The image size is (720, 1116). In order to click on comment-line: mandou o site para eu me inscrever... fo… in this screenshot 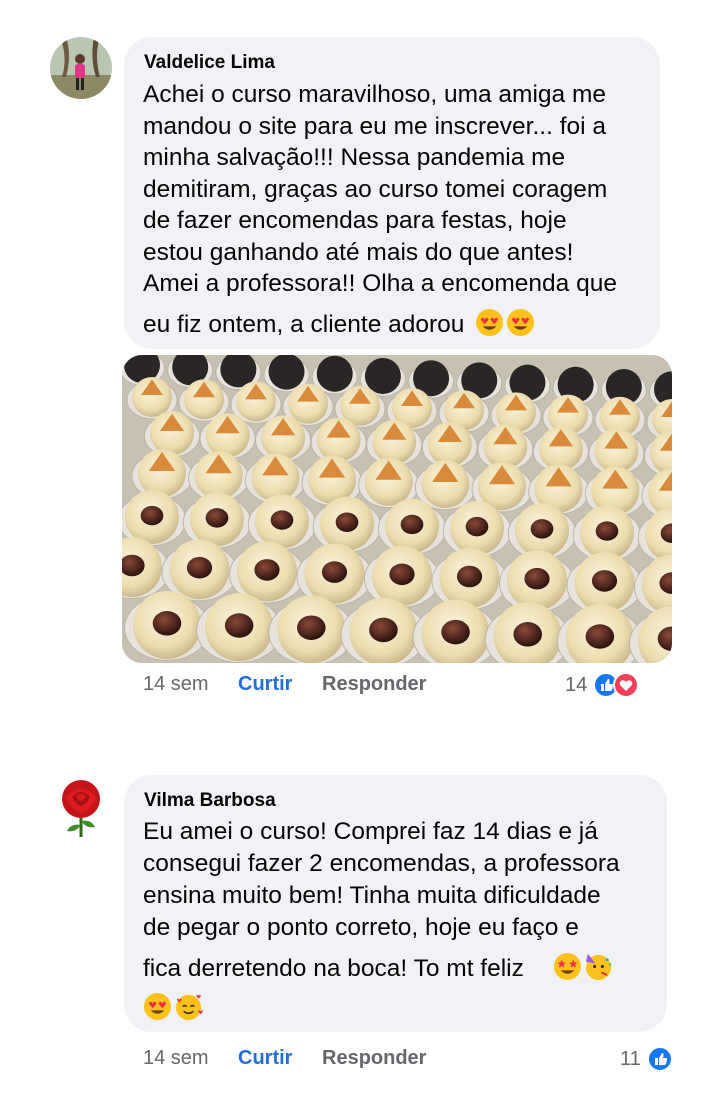, I will do `click(375, 126)`.